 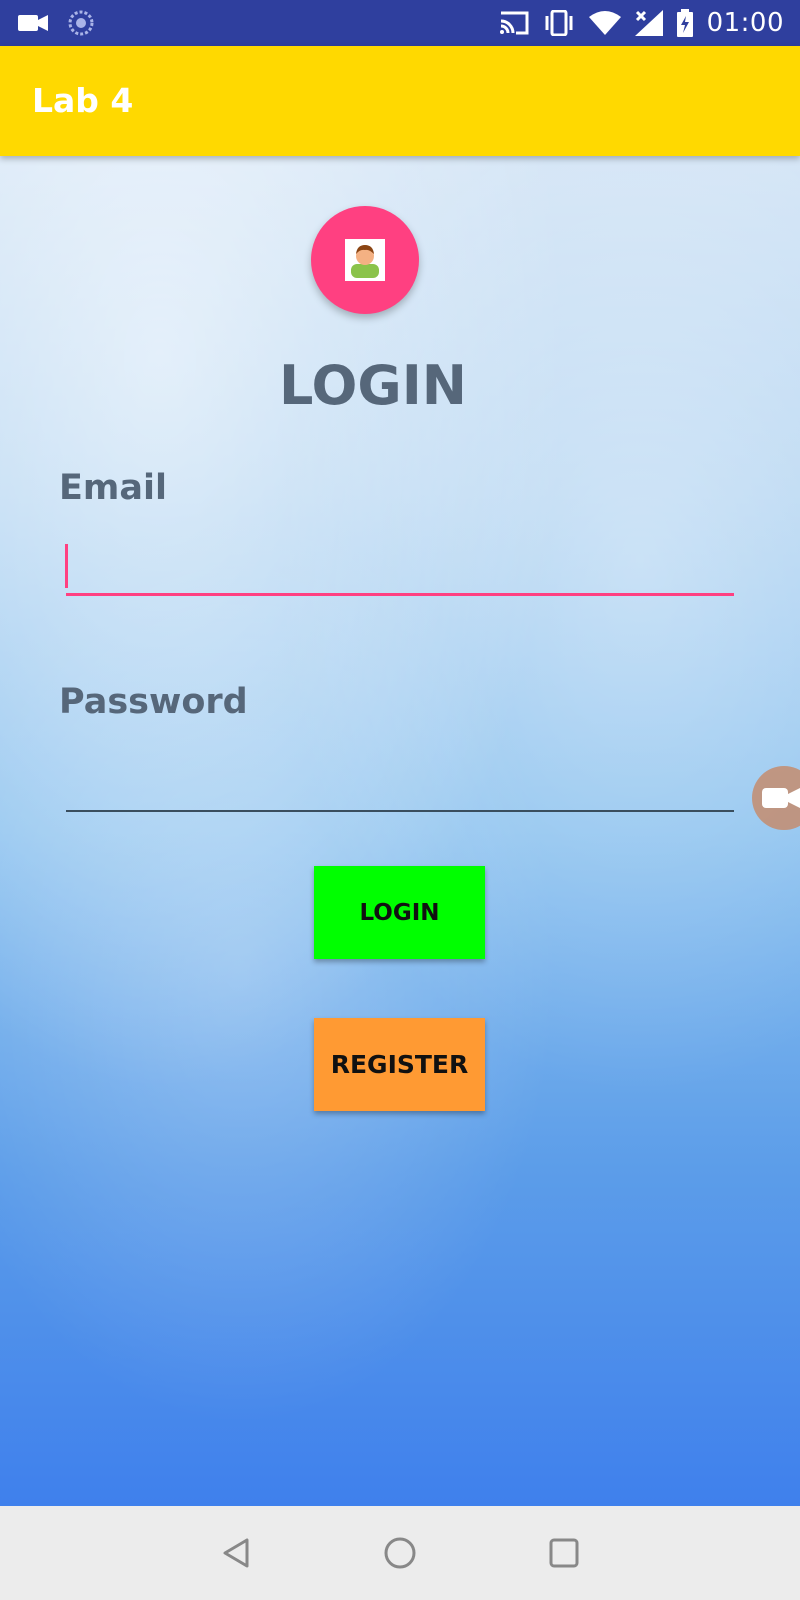 What do you see at coordinates (399, 1064) in the screenshot?
I see `register-button: REGISTER` at bounding box center [399, 1064].